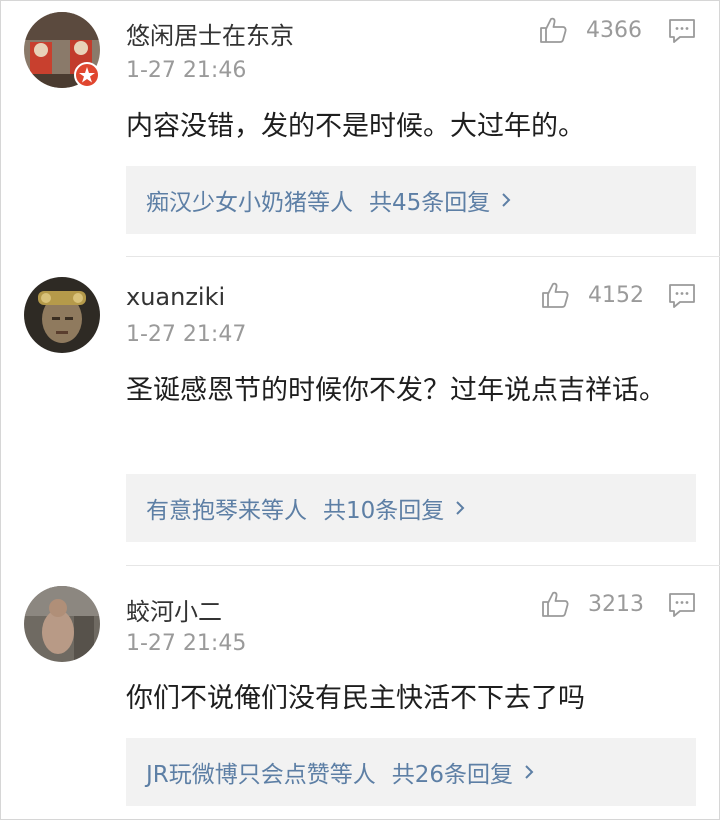 This screenshot has height=820, width=720. Describe the element at coordinates (174, 609) in the screenshot. I see `username: 蛟河小二` at that location.